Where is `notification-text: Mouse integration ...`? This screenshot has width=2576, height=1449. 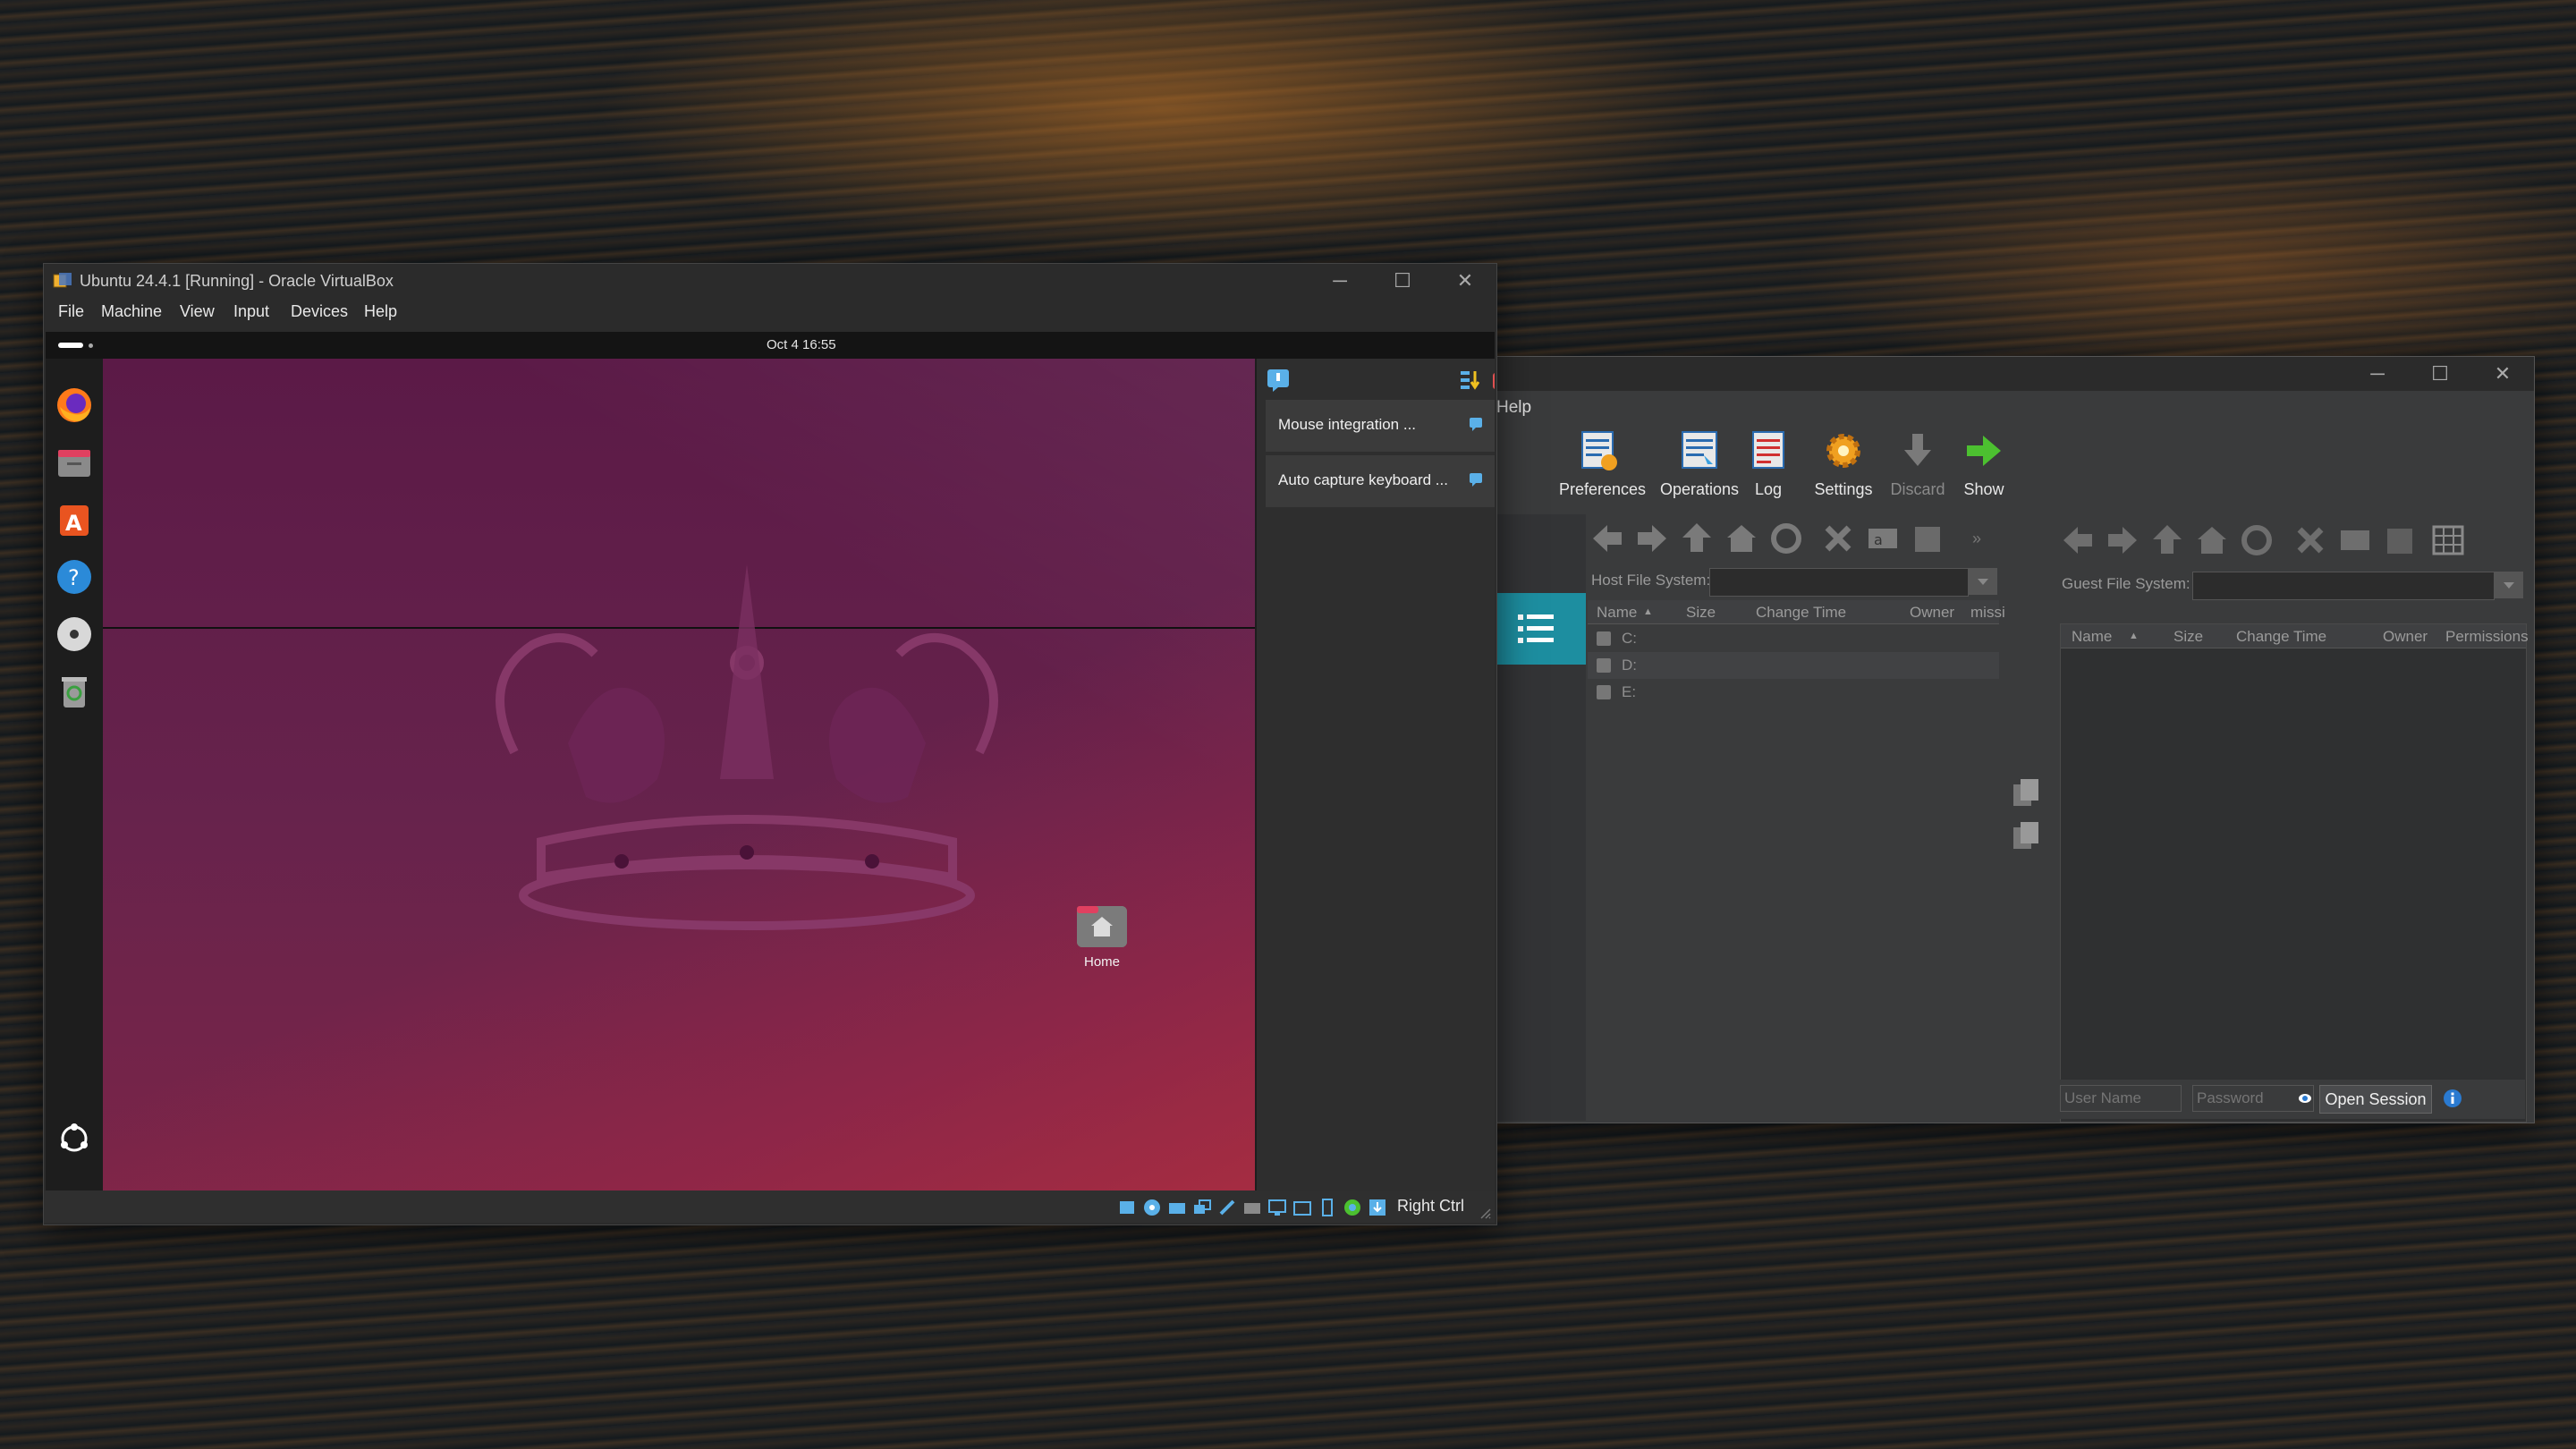 notification-text: Mouse integration ... is located at coordinates (1347, 424).